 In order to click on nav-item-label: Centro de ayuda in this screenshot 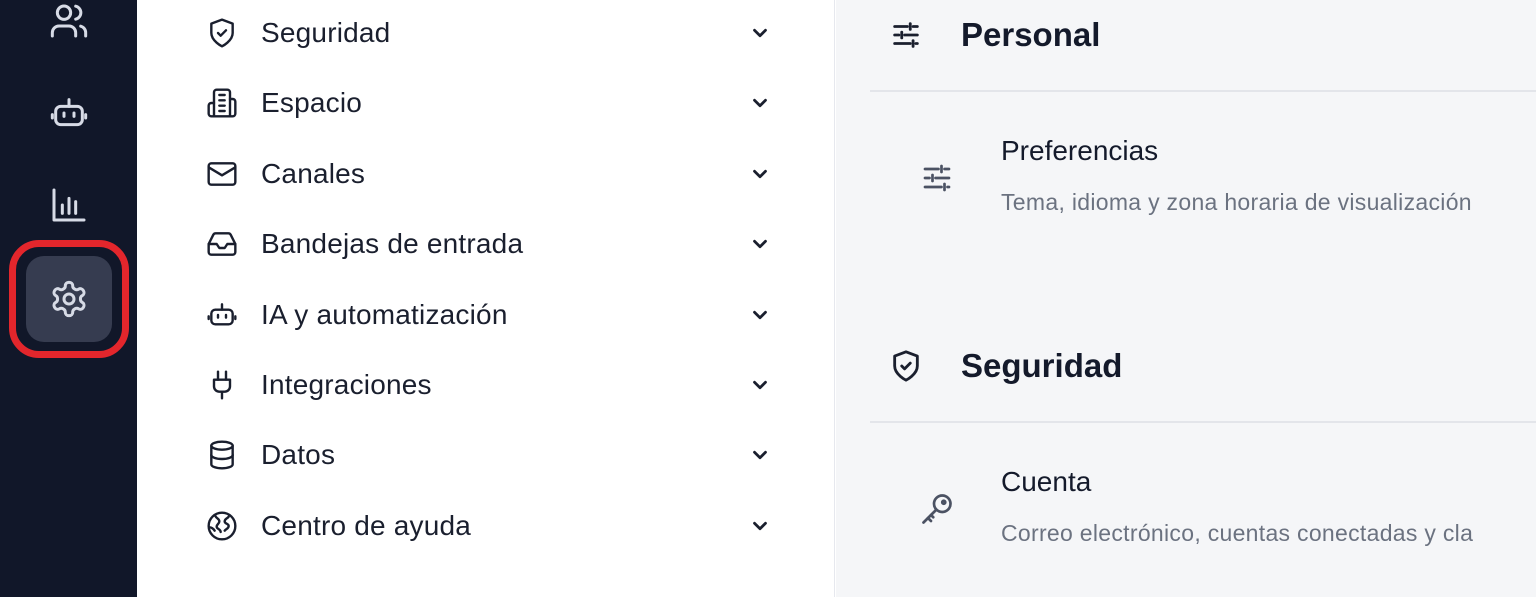, I will do `click(366, 525)`.